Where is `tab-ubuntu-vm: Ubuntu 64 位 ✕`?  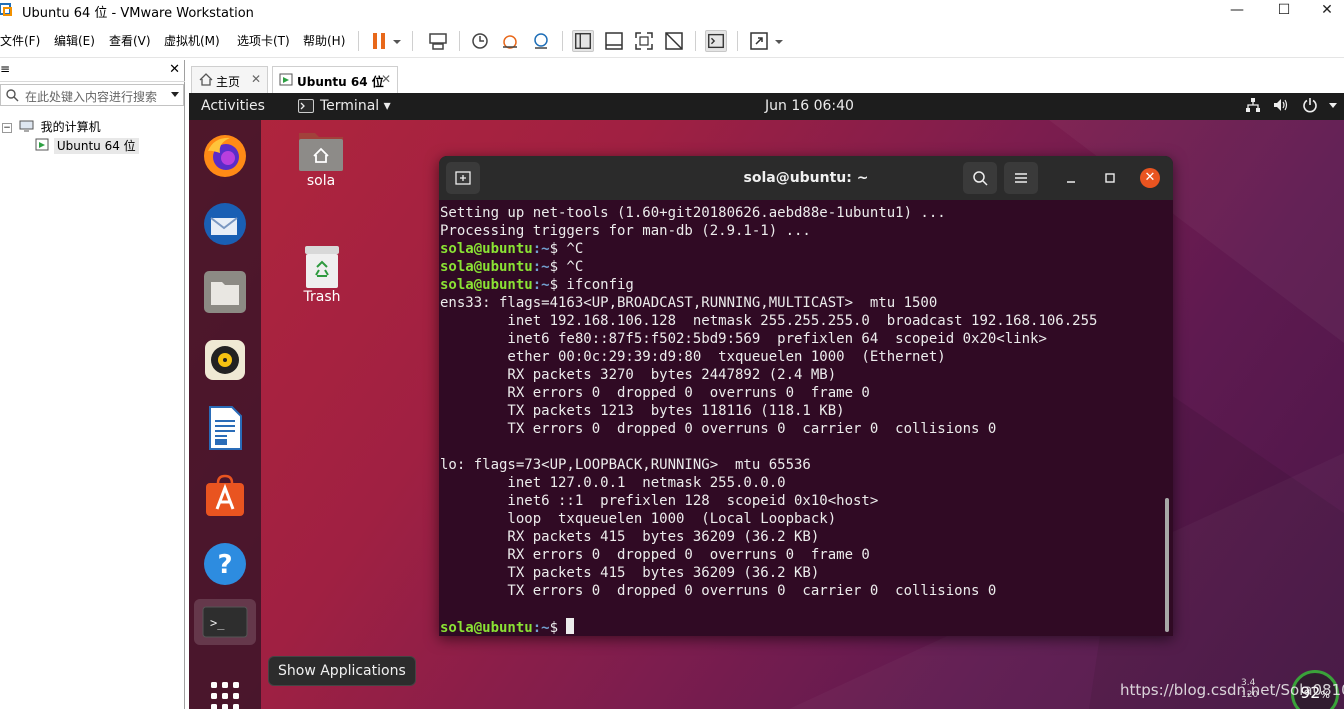 tab-ubuntu-vm: Ubuntu 64 位 ✕ is located at coordinates (335, 79).